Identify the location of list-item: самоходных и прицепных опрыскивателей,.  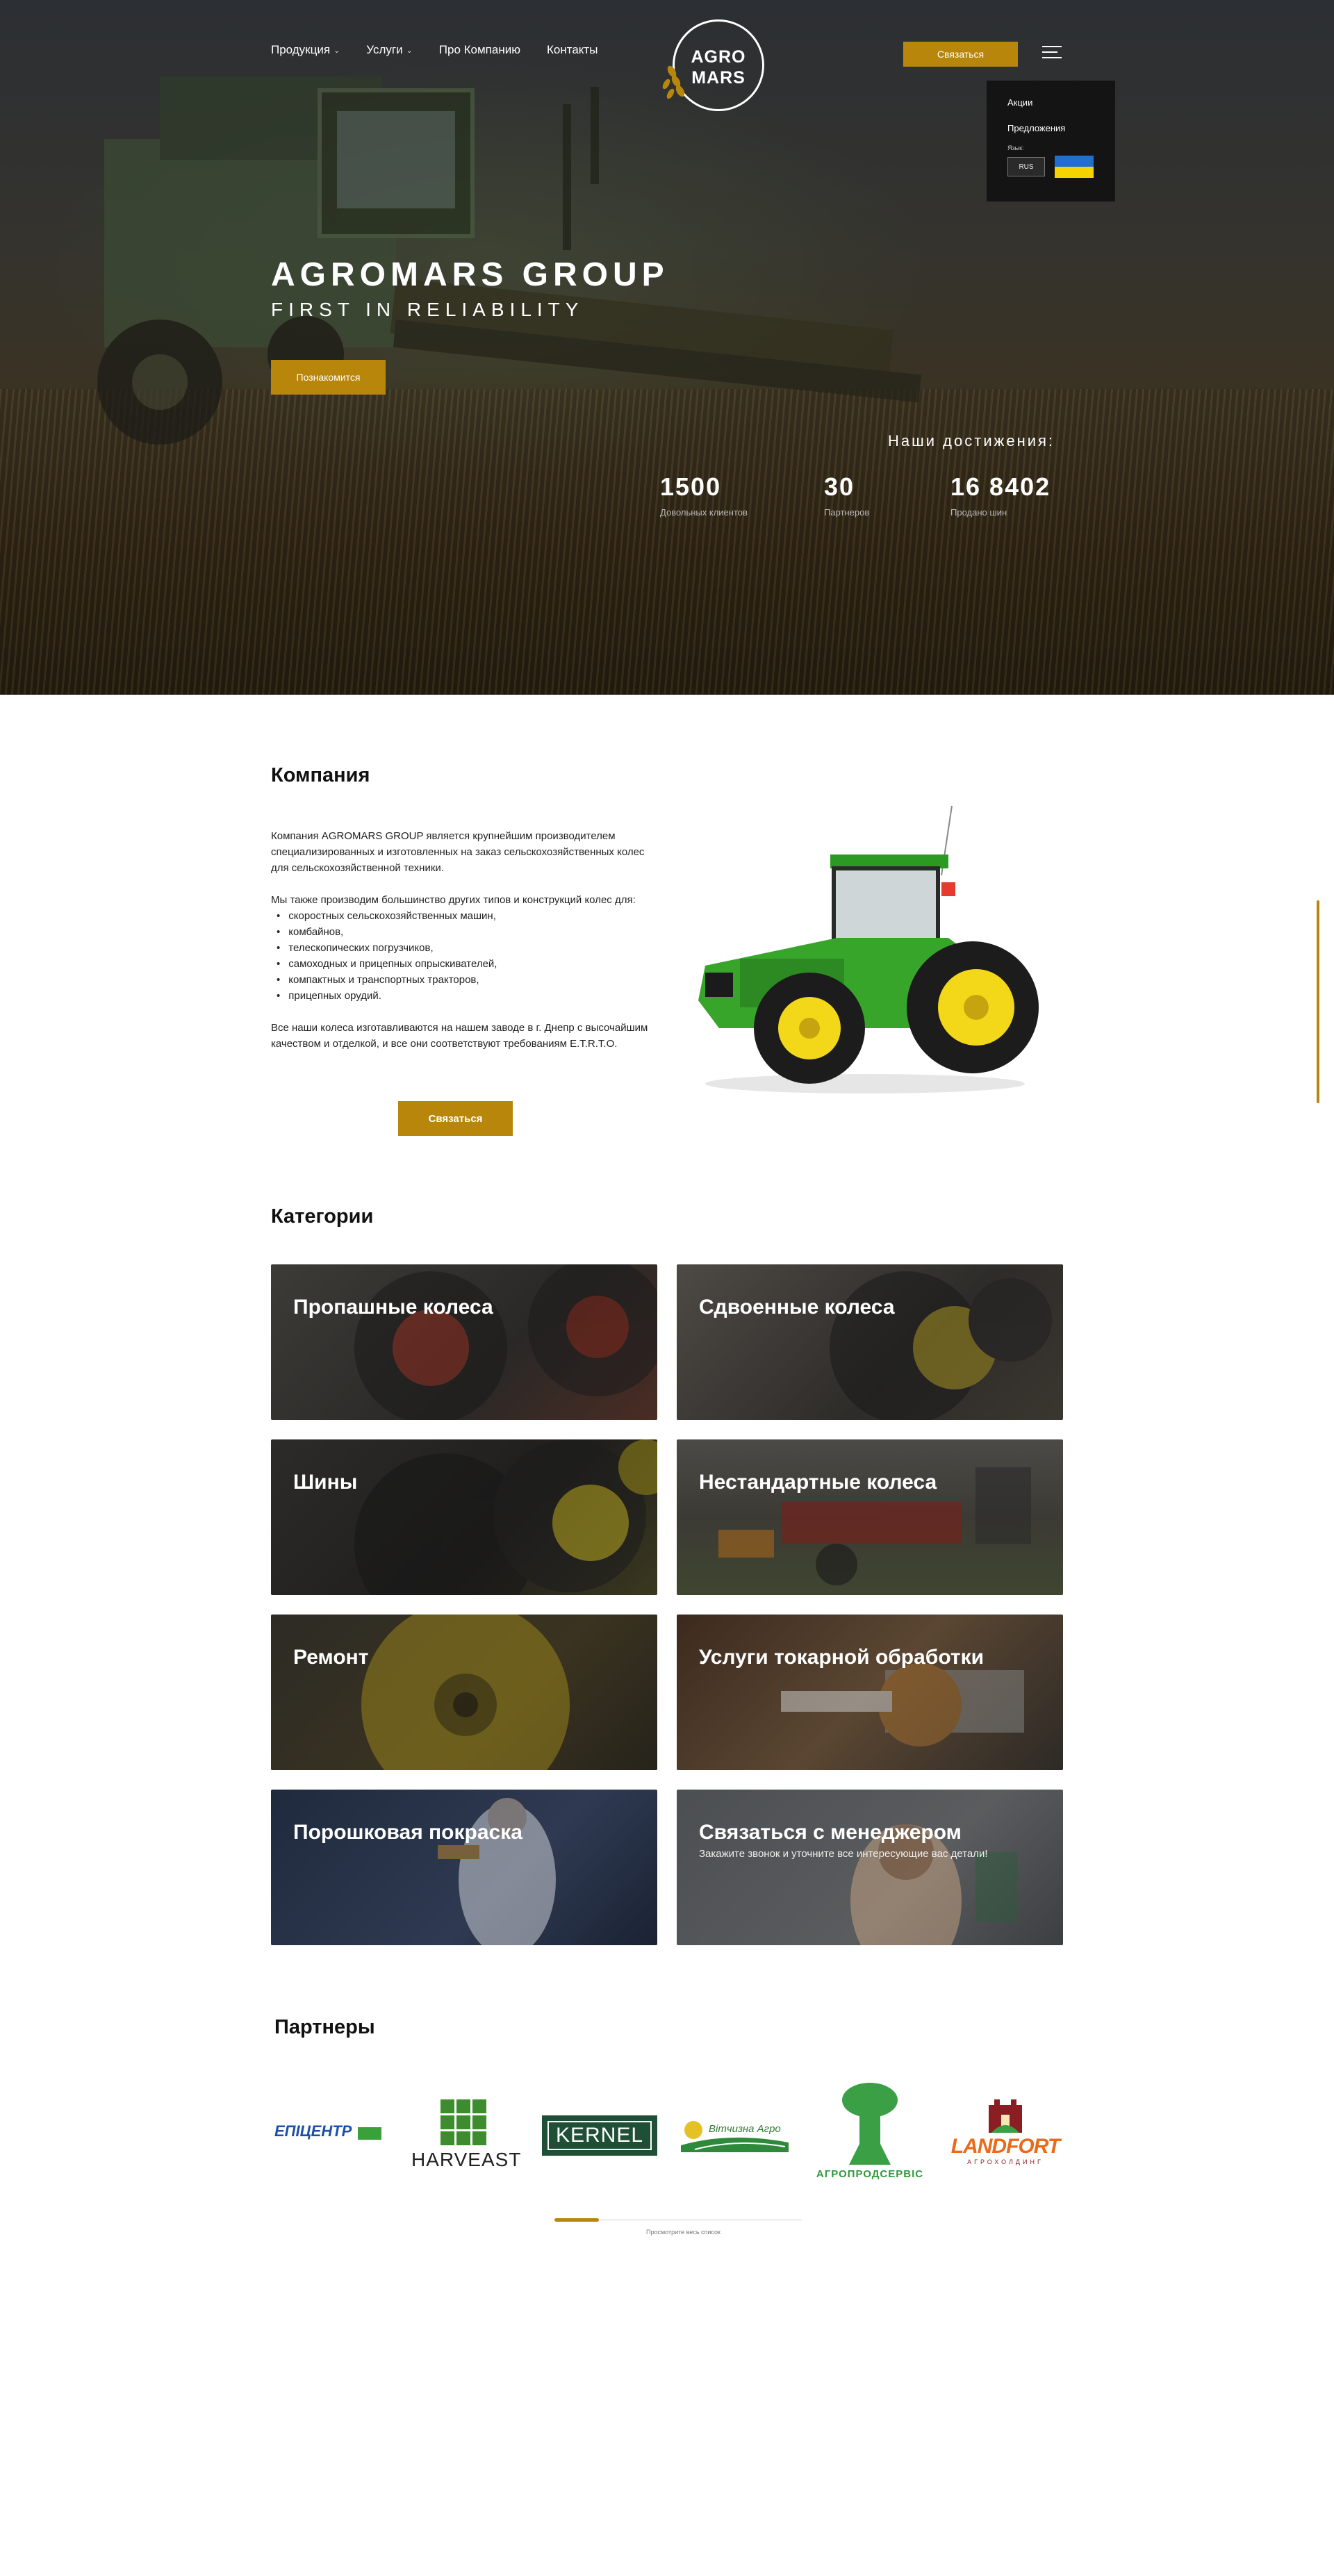
(466, 964).